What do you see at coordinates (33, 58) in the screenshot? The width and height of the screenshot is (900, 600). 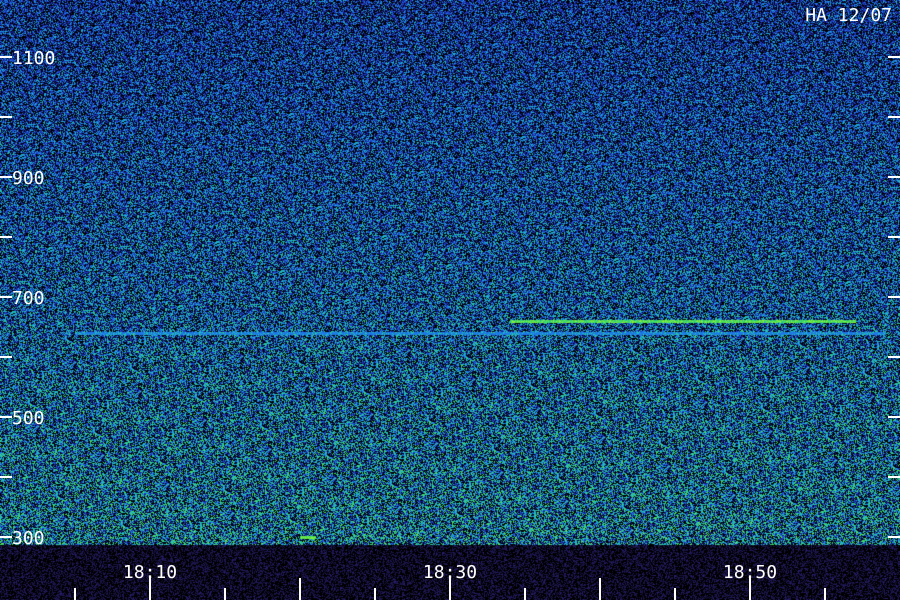 I see `y-tick-label-1100: 1100` at bounding box center [33, 58].